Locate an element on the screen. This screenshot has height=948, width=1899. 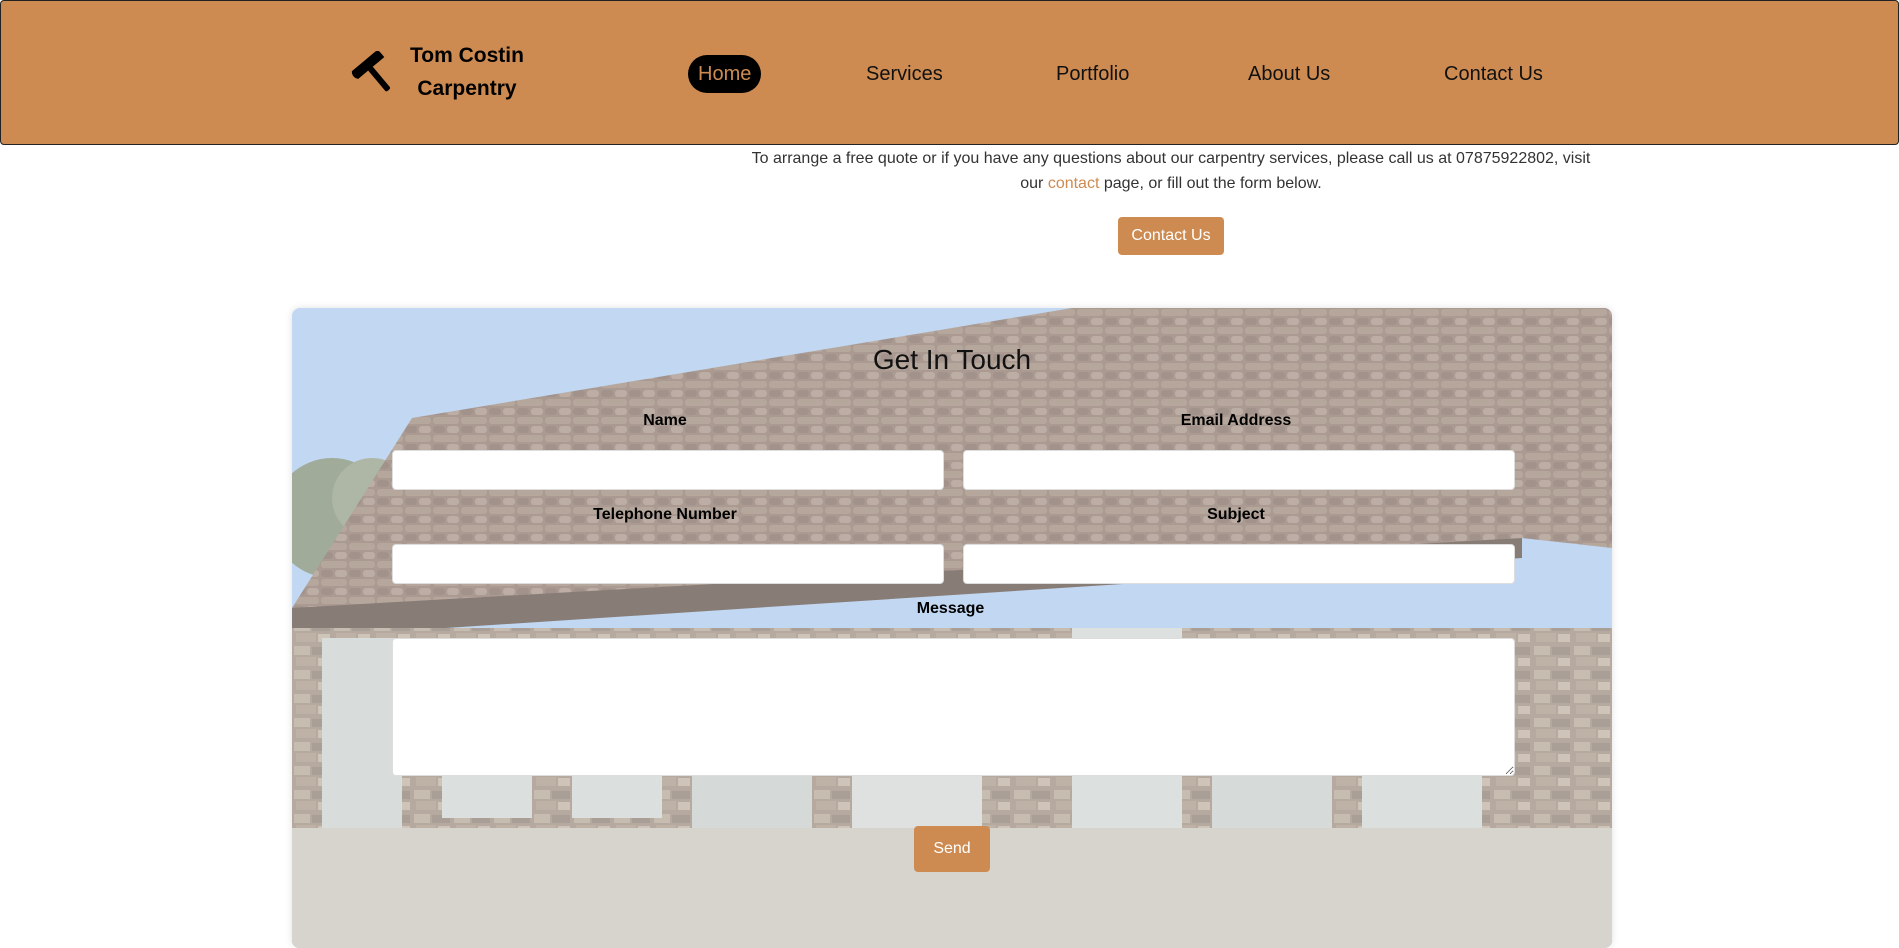
contact-us-button: Contact Us is located at coordinates (1171, 236).